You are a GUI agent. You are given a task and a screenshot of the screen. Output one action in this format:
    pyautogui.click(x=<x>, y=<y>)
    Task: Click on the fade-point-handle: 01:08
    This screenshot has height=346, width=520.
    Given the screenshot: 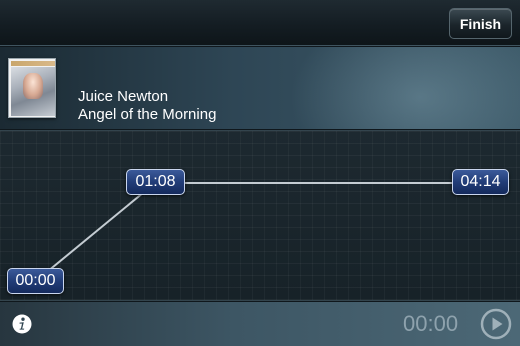 What is the action you would take?
    pyautogui.click(x=155, y=182)
    